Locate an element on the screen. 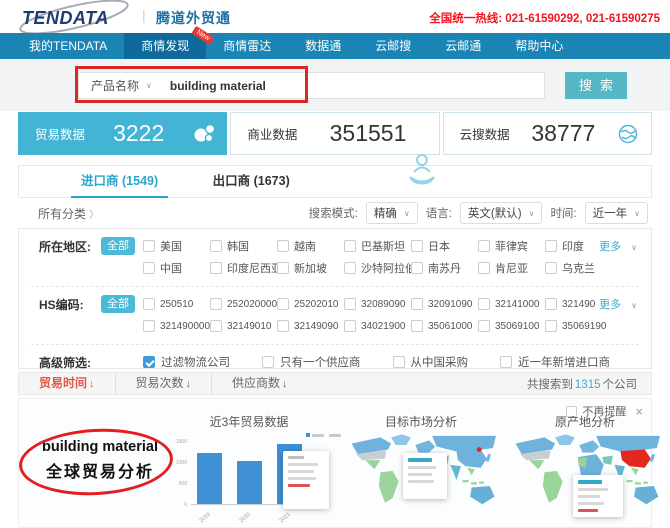  region-checkbox: 肯尼亚 is located at coordinates (511, 268).